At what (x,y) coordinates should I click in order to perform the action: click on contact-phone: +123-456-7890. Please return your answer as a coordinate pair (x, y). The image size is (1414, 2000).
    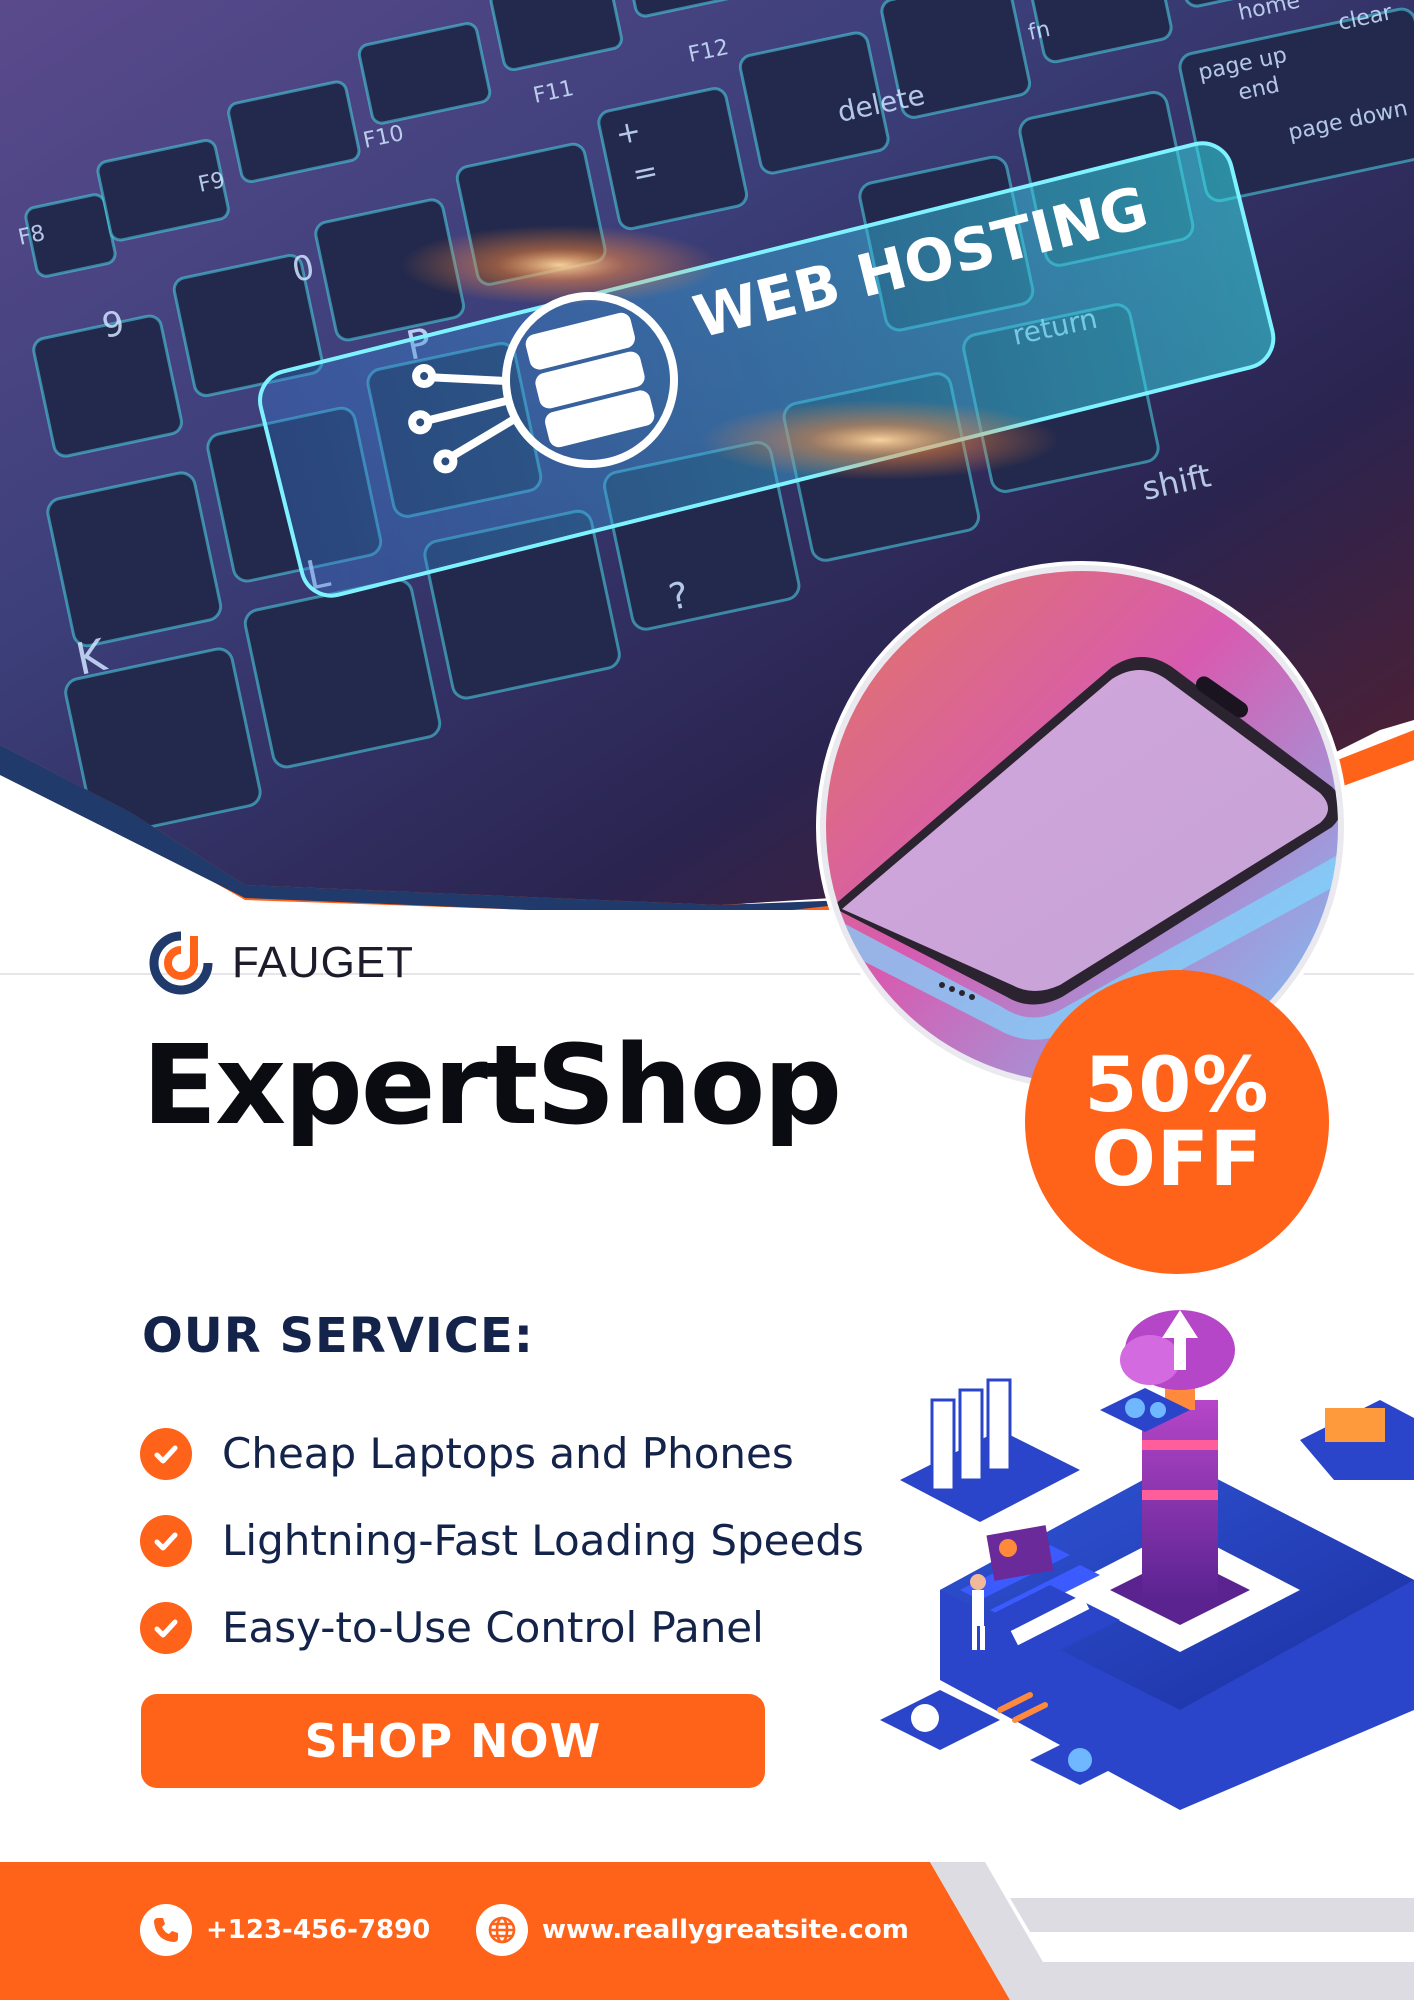
    Looking at the image, I should click on (285, 1930).